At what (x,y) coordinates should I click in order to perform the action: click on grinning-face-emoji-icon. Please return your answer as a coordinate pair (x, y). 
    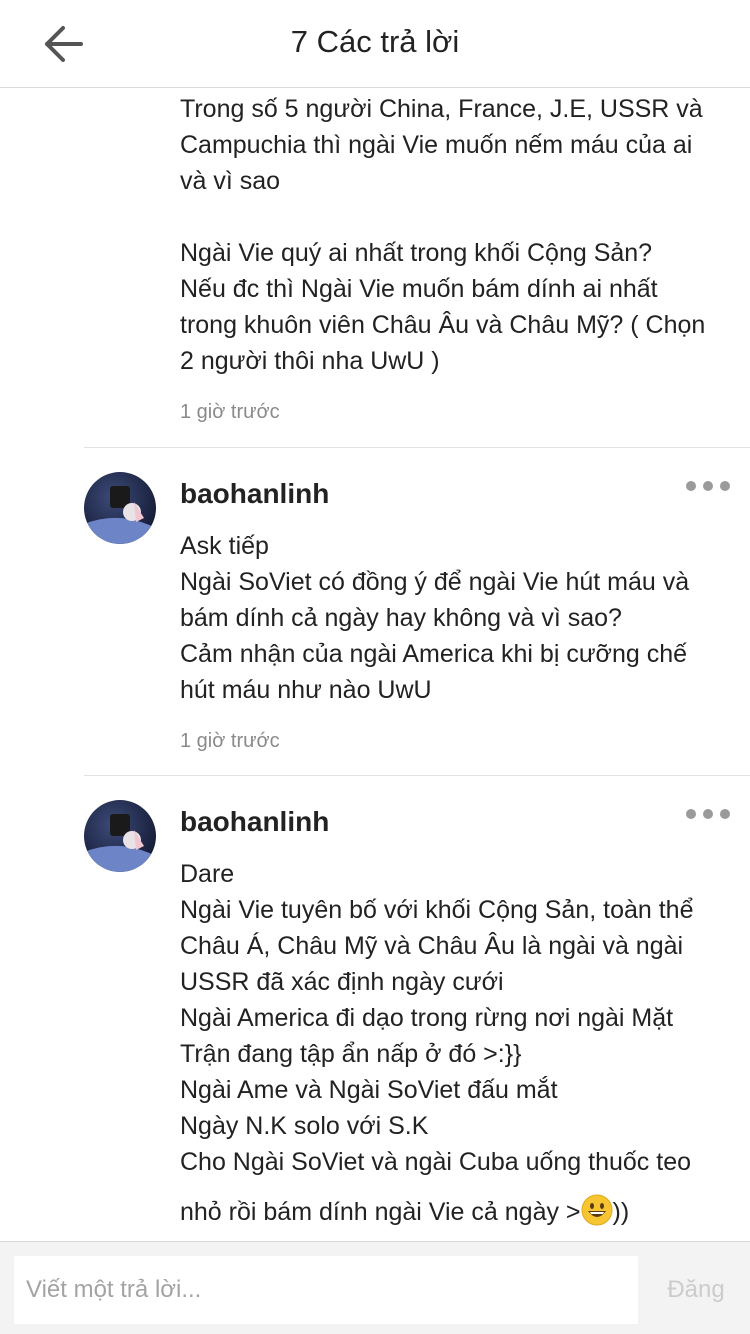
    Looking at the image, I should click on (597, 1210).